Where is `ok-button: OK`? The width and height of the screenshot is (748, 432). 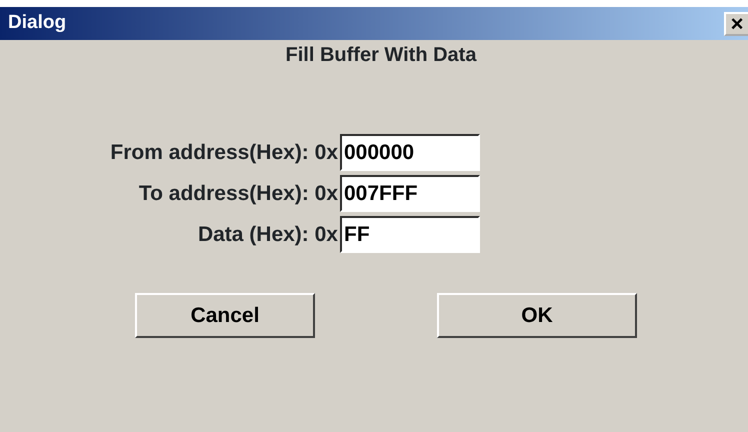
ok-button: OK is located at coordinates (537, 315).